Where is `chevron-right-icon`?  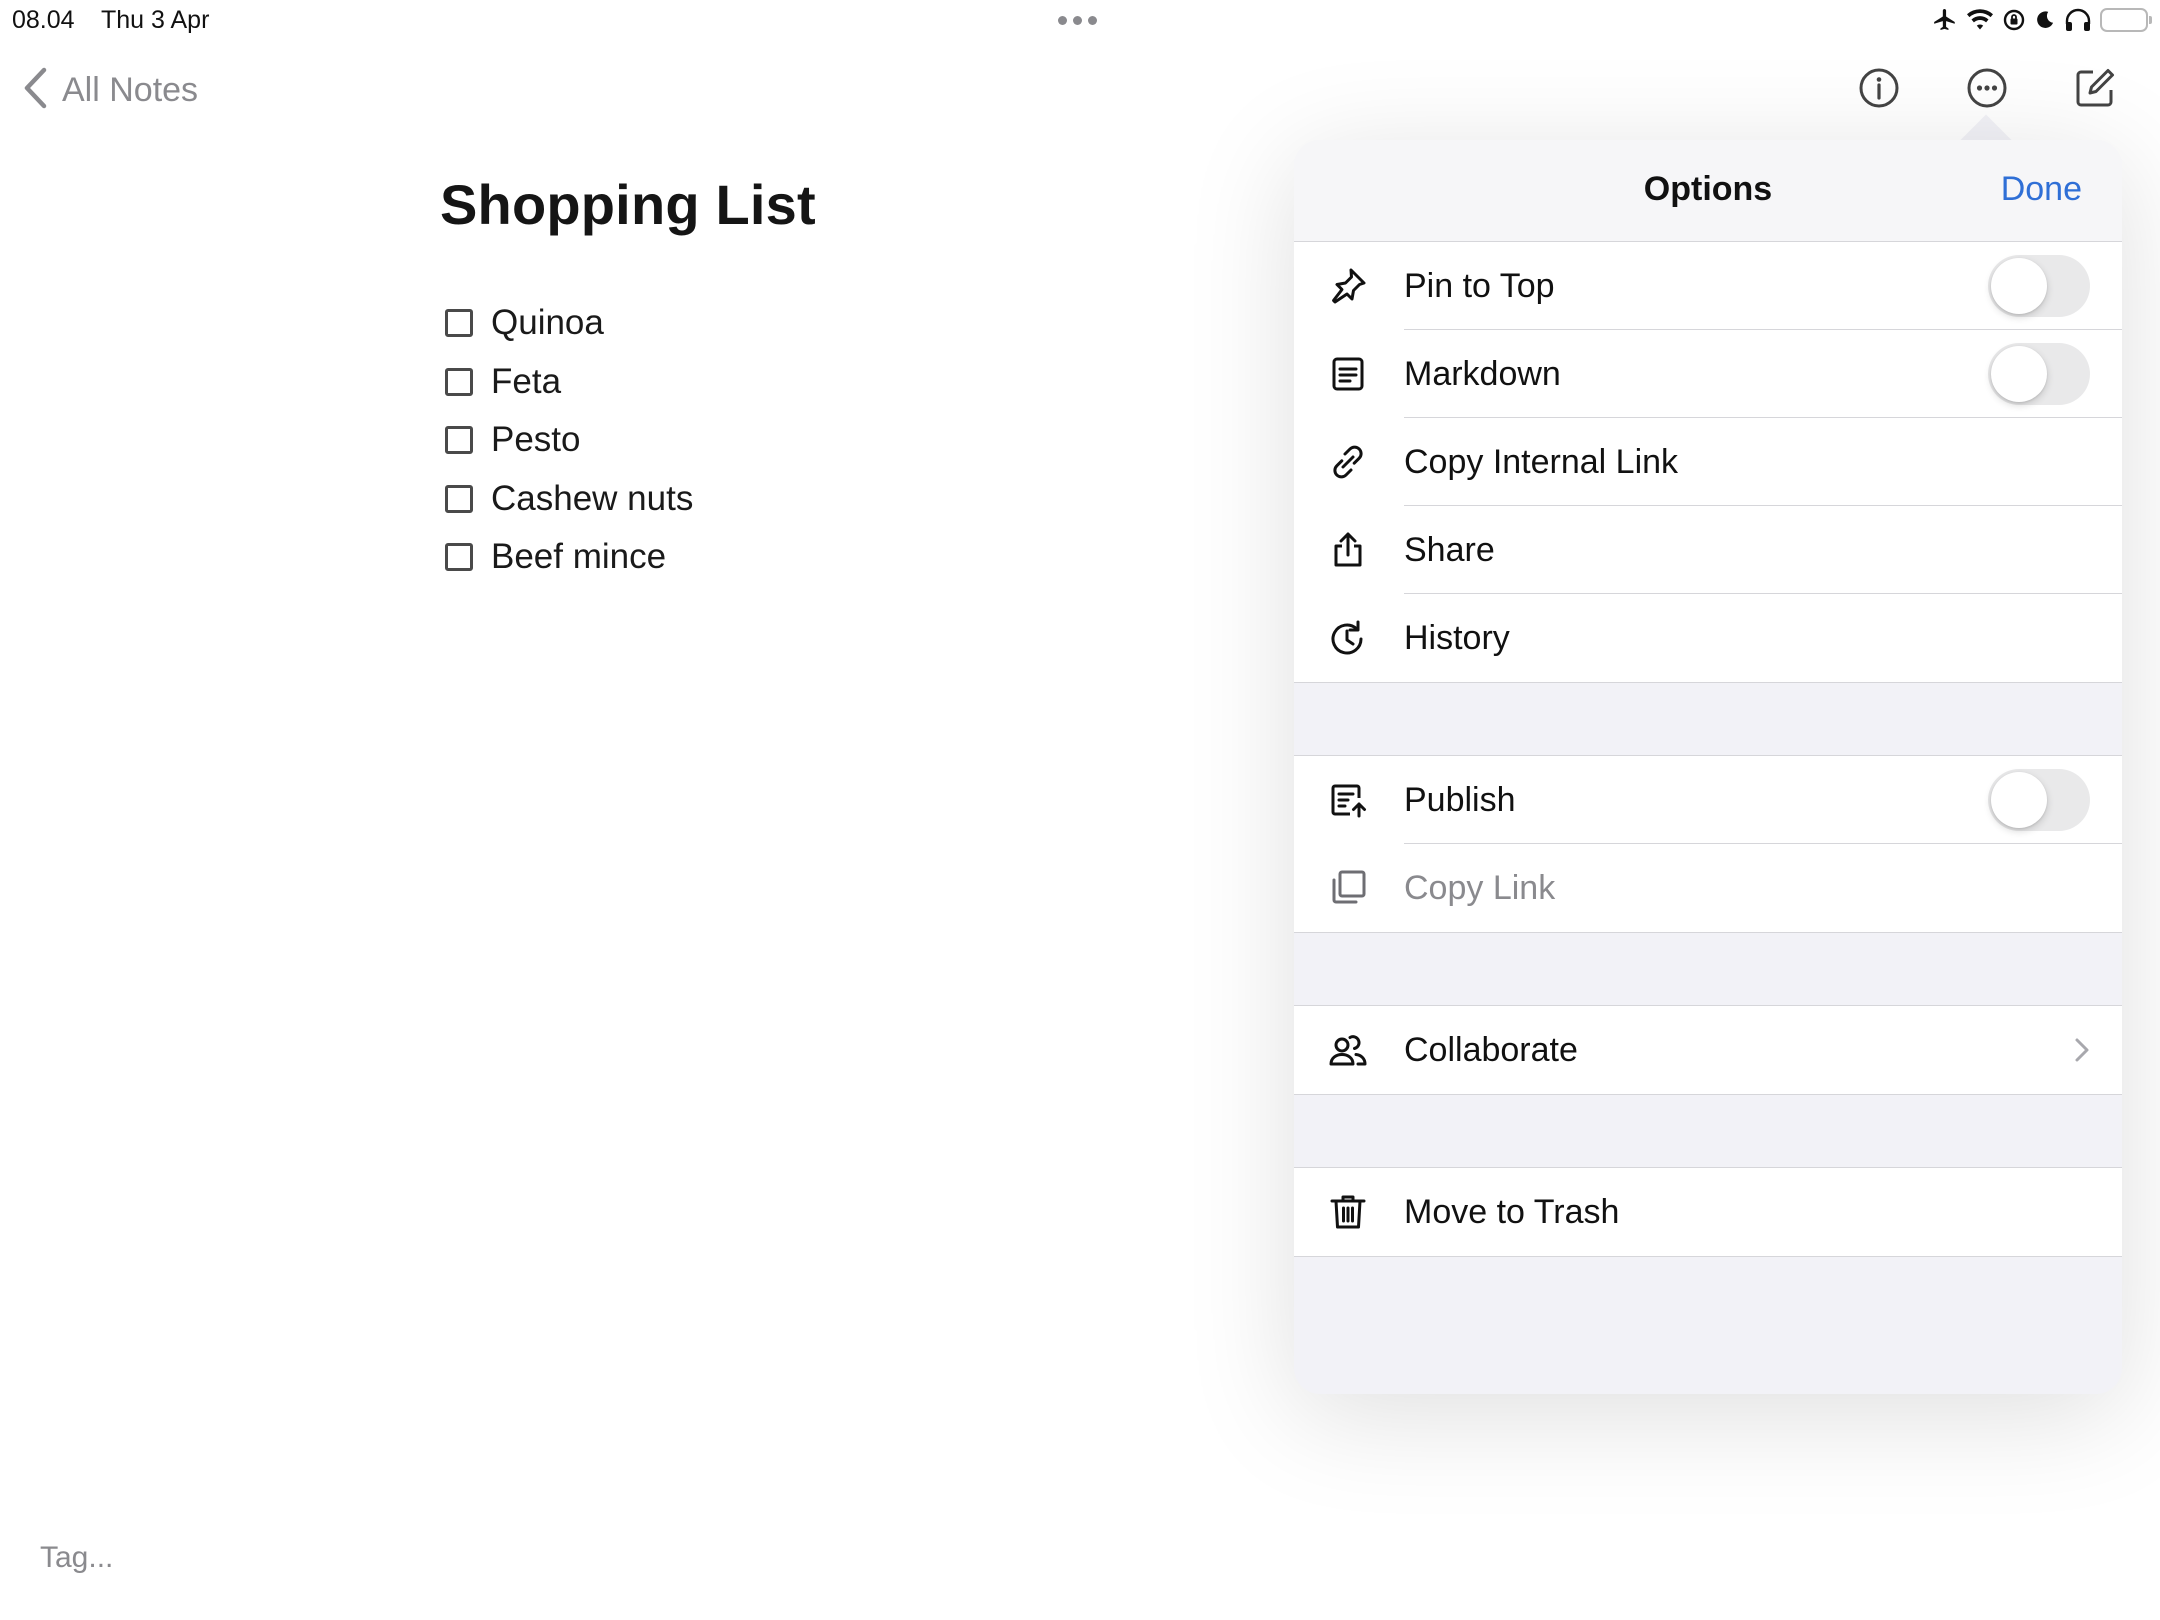
chevron-right-icon is located at coordinates (2082, 1050).